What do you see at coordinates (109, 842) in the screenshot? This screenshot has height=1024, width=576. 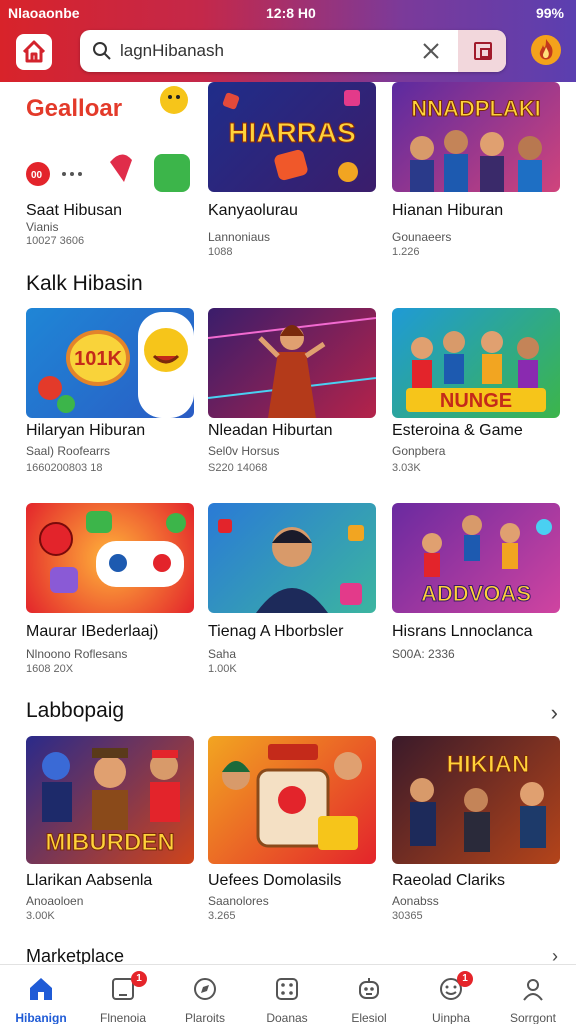 I see `thumb-logo-text: MIBURDEN` at bounding box center [109, 842].